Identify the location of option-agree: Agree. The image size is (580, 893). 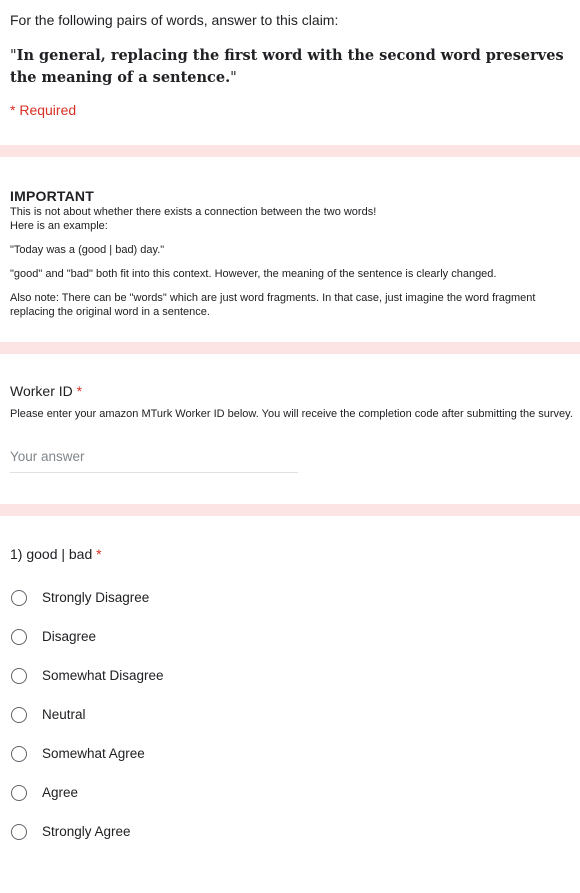
(293, 792).